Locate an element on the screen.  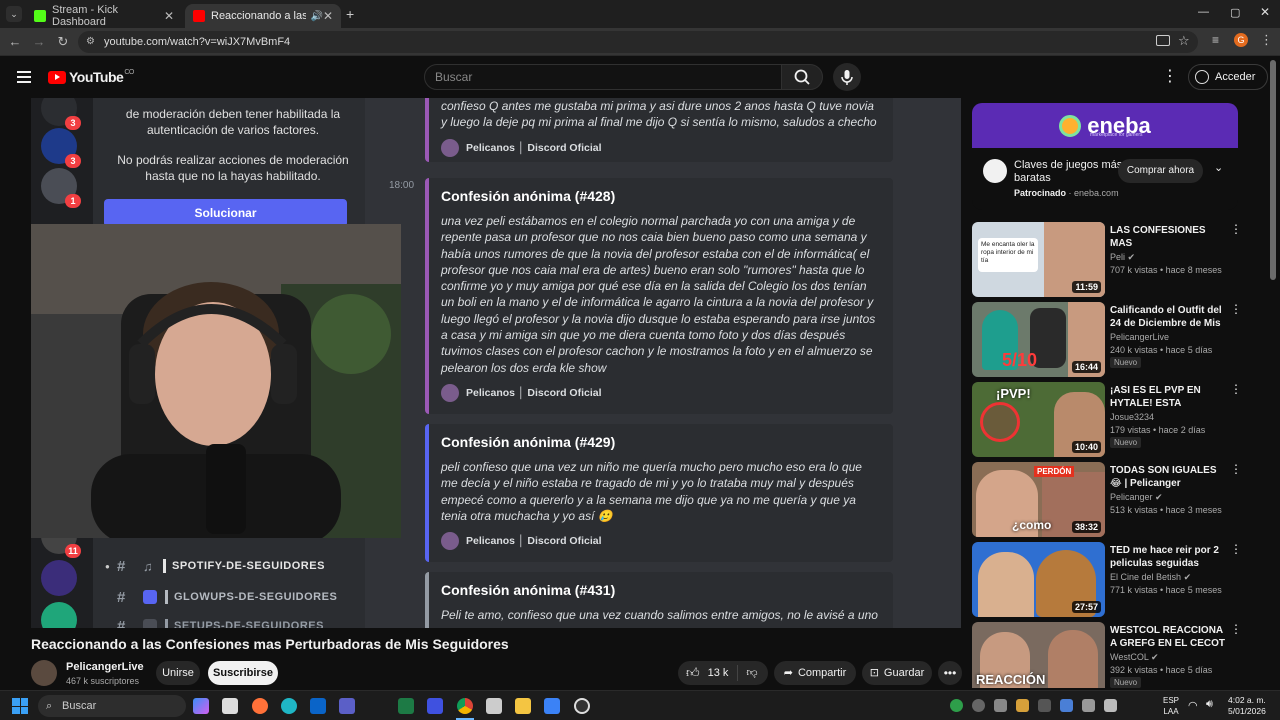
outlook-icon is located at coordinates (318, 706).